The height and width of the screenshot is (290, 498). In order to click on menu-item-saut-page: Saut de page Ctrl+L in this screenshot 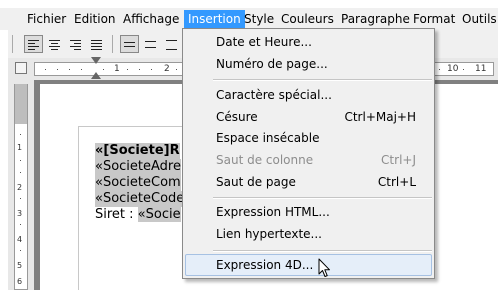, I will do `click(308, 182)`.